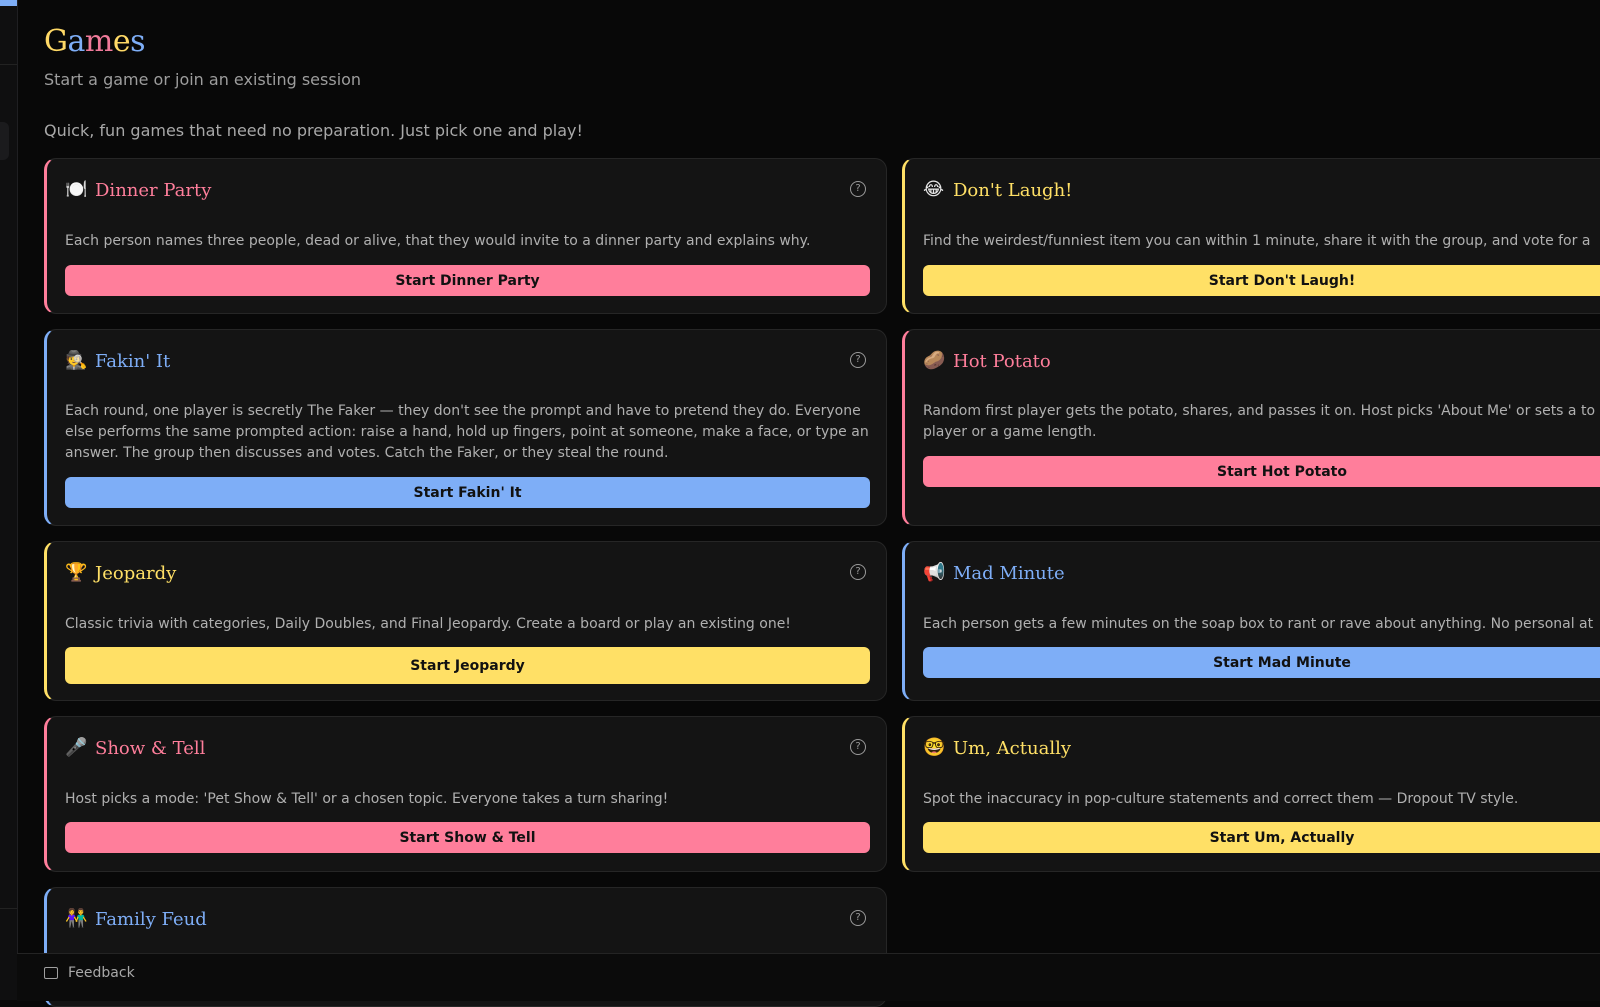 The width and height of the screenshot is (1600, 1007). I want to click on game-title: Show & Tell, so click(150, 748).